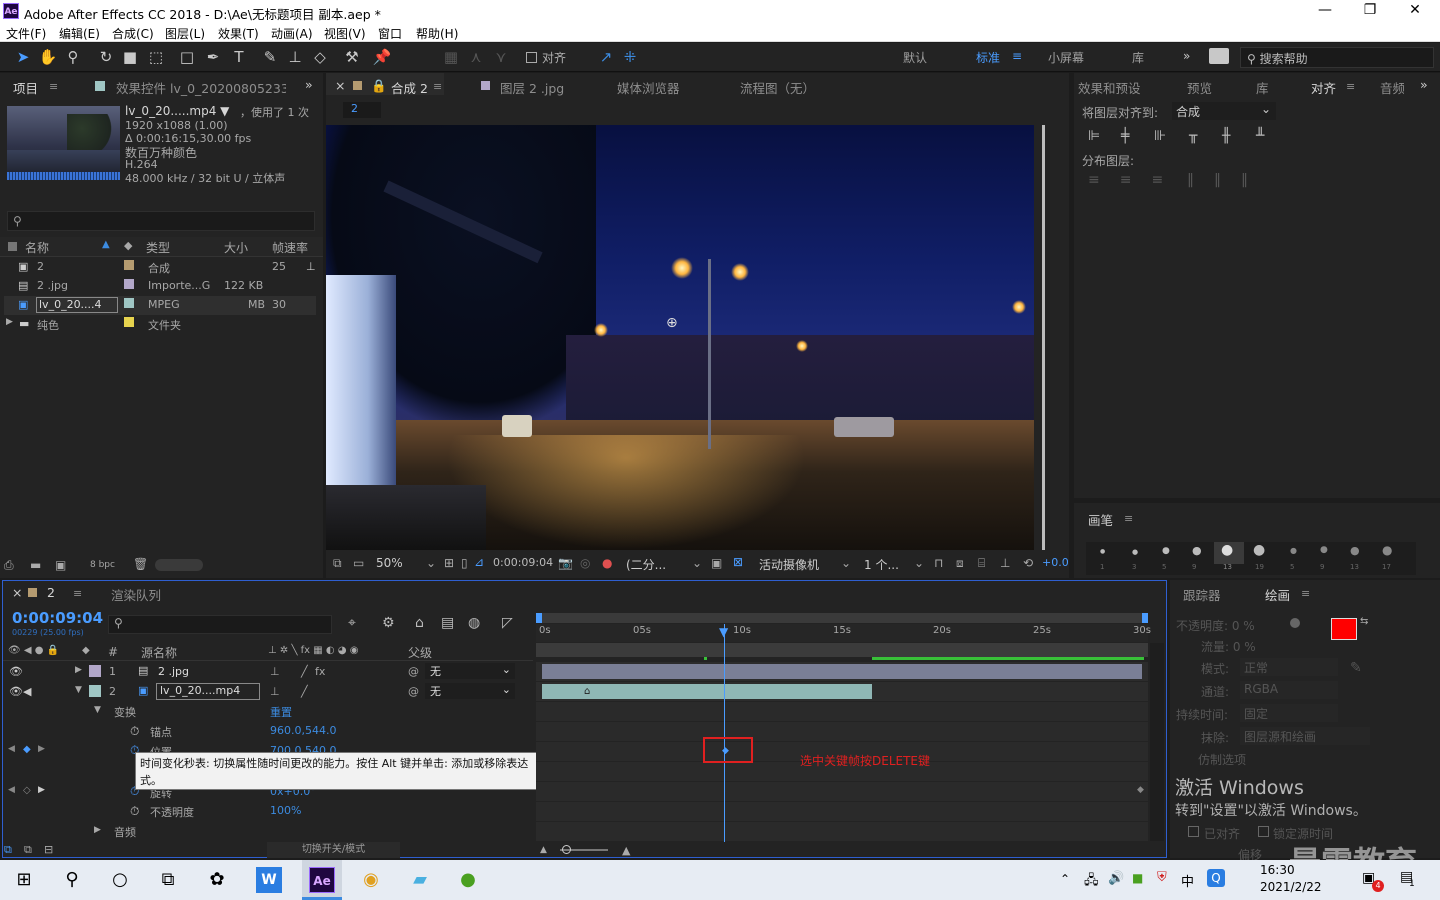 The image size is (1440, 900). I want to click on region-of-interest-icon: ▣, so click(716, 563).